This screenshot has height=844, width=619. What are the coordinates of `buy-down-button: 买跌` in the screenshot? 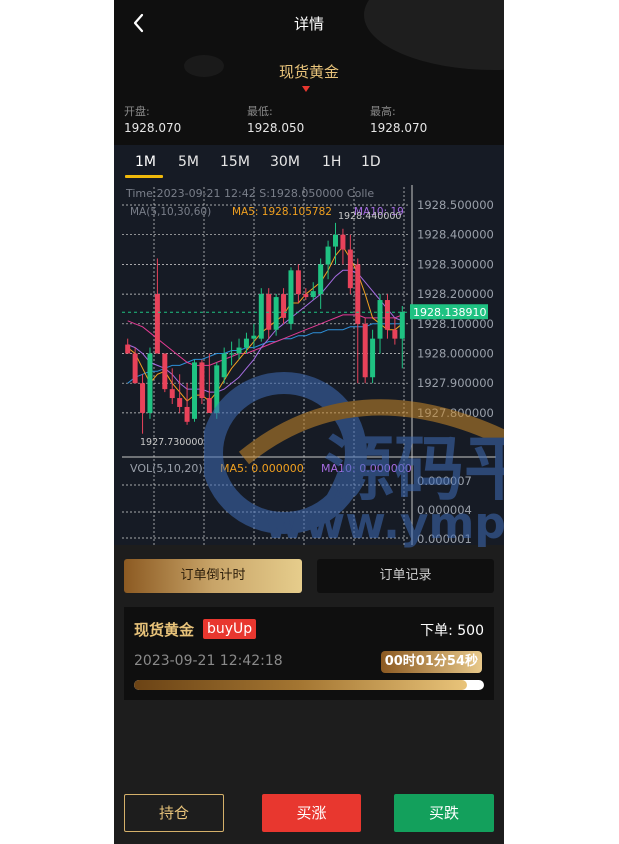 It's located at (444, 813).